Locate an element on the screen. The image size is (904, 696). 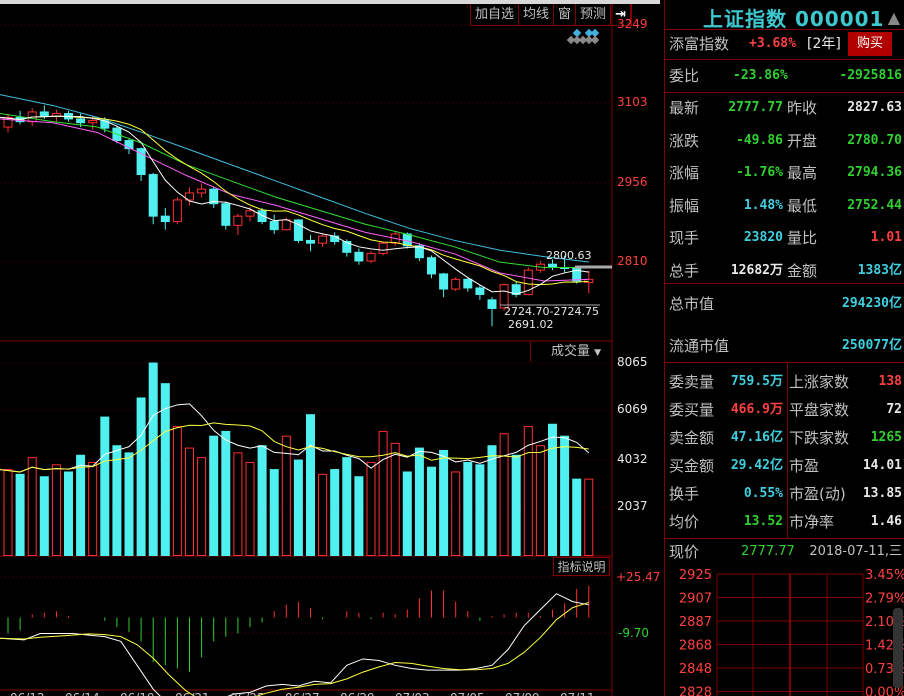
volume-indicator-select: 成交量 ▼ is located at coordinates (571, 352).